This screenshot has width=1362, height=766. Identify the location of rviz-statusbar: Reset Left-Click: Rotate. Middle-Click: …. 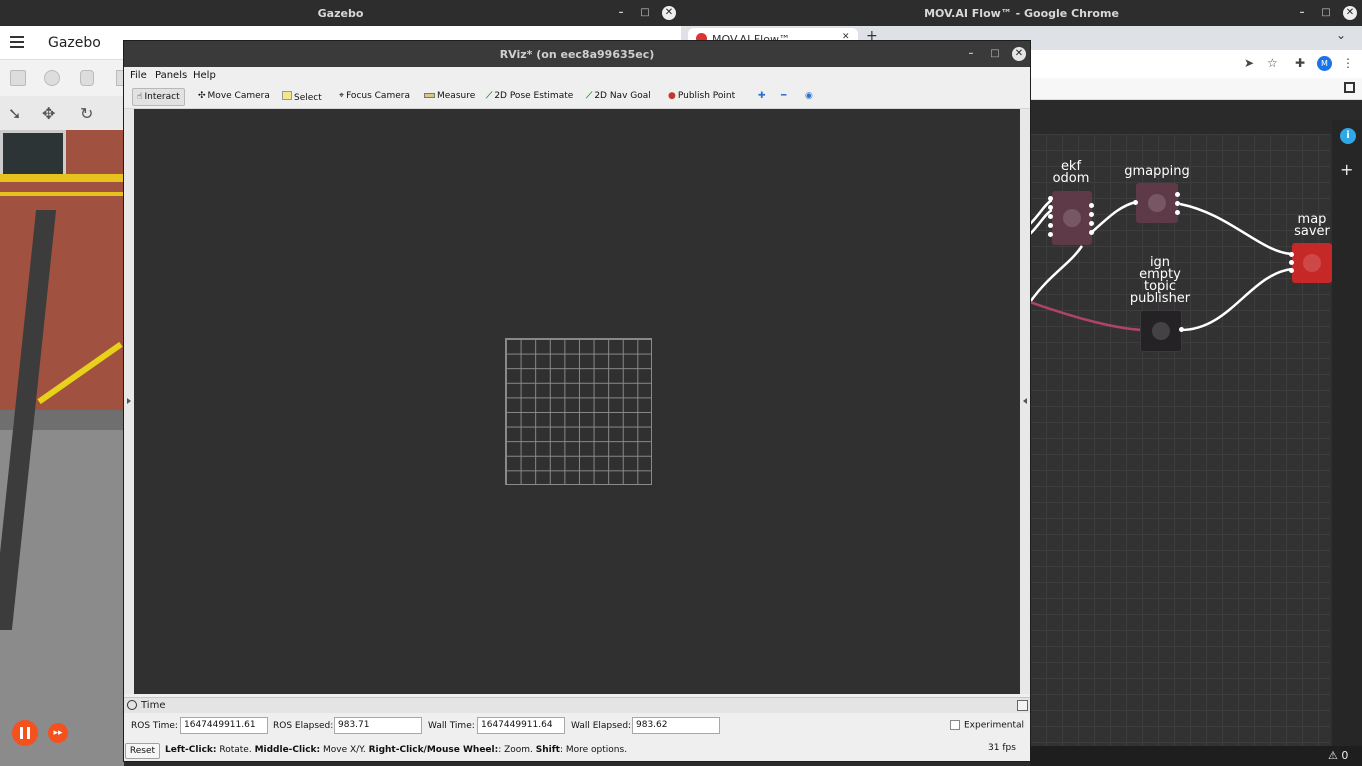
(577, 751).